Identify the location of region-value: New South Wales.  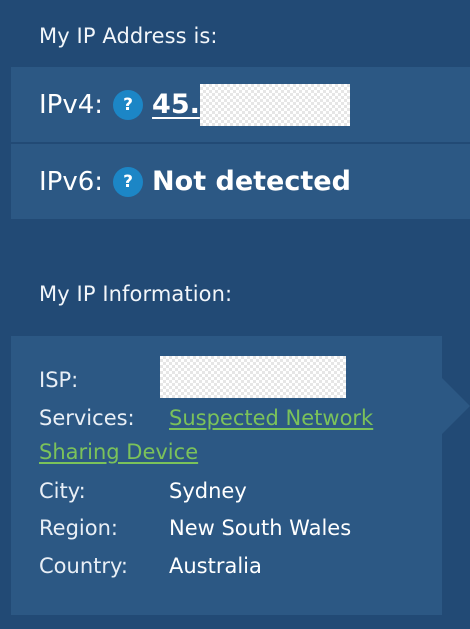
(260, 528).